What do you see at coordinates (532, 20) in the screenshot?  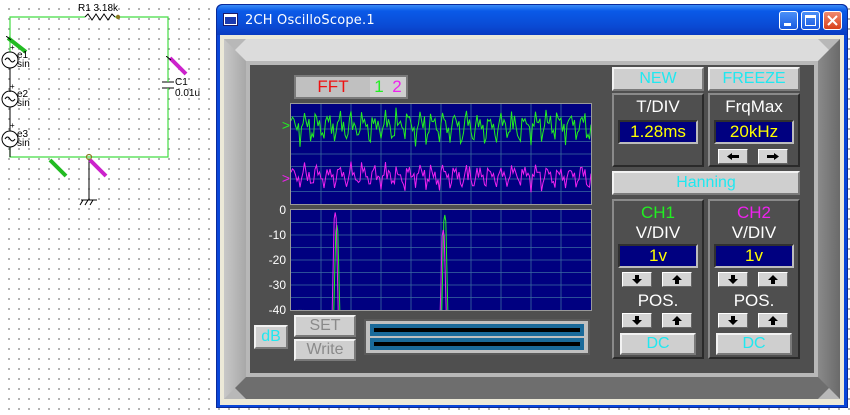 I see `title-bar: 2CH OscilloScope.1` at bounding box center [532, 20].